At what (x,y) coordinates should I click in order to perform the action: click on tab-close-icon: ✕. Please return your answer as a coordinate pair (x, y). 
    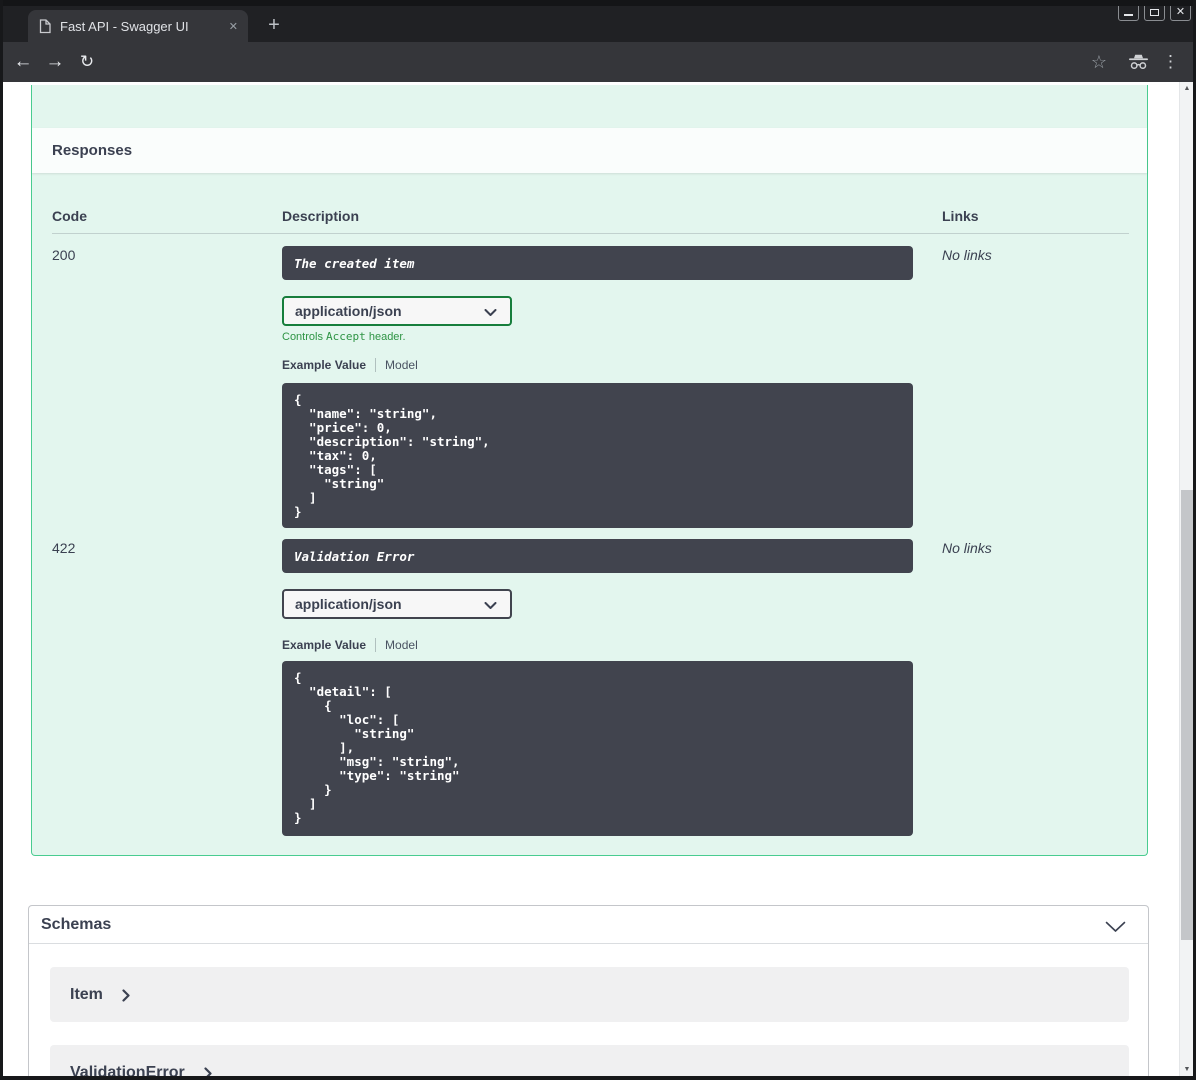
    Looking at the image, I should click on (233, 26).